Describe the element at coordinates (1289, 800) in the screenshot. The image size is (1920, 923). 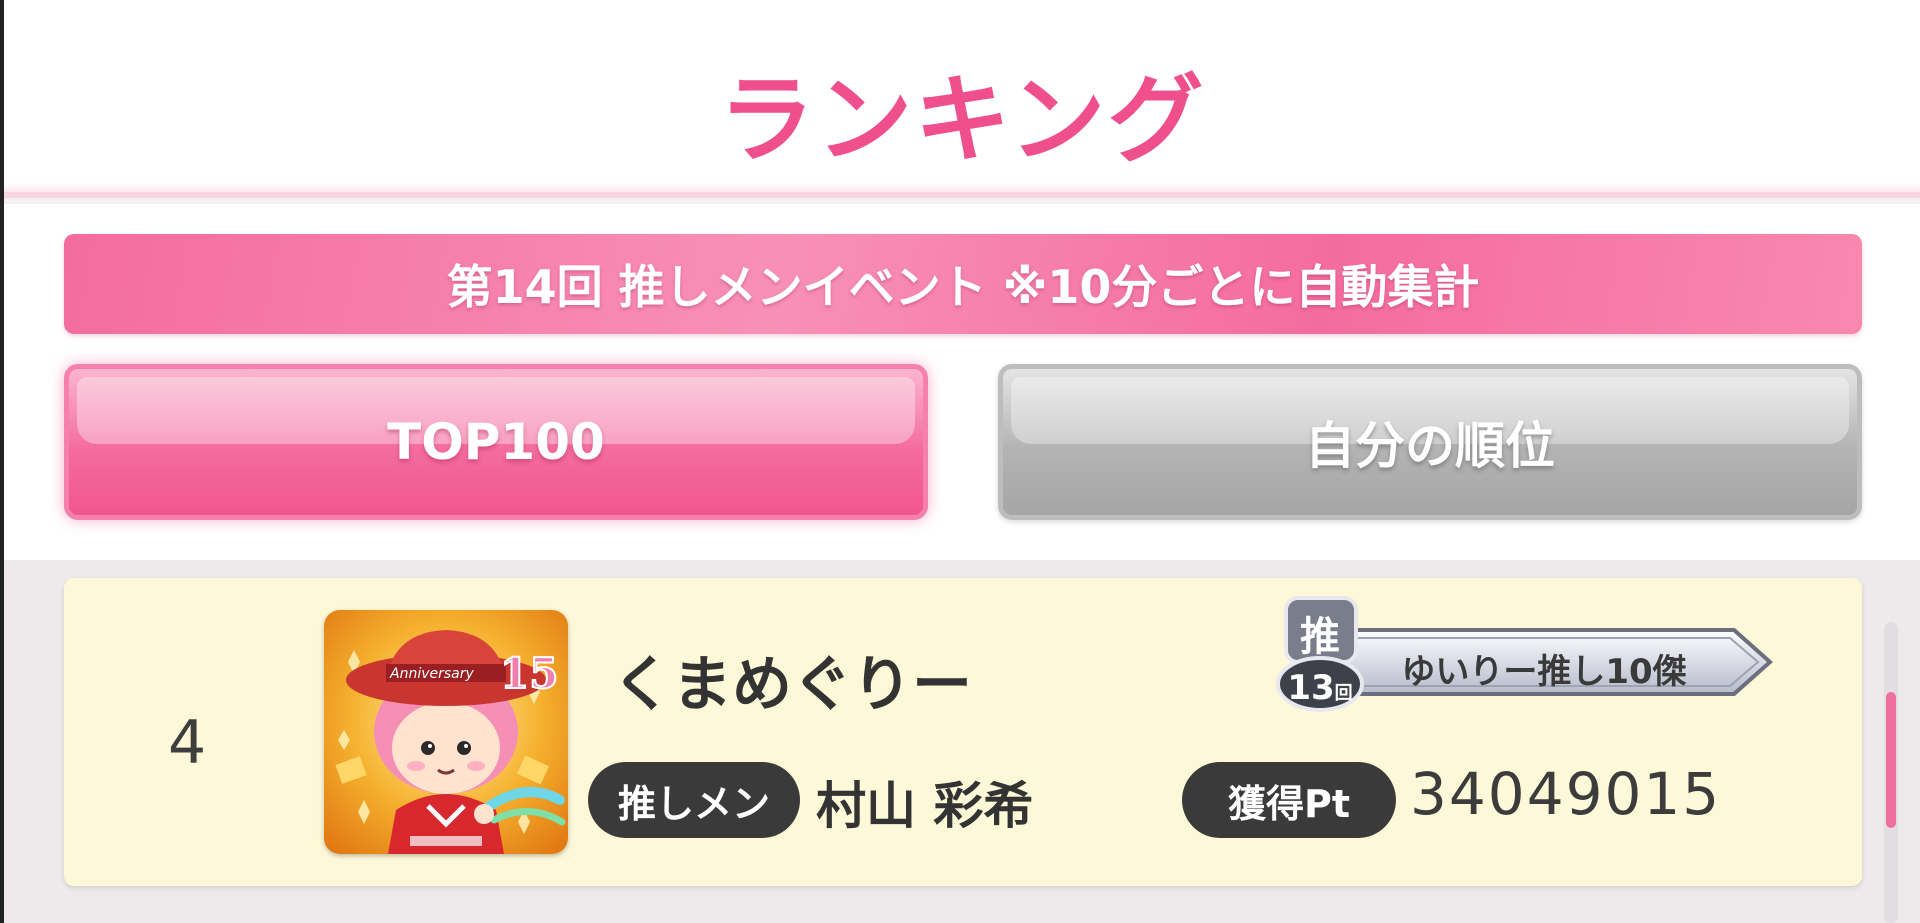
I see `points-label-pill: 獲得Pt` at that location.